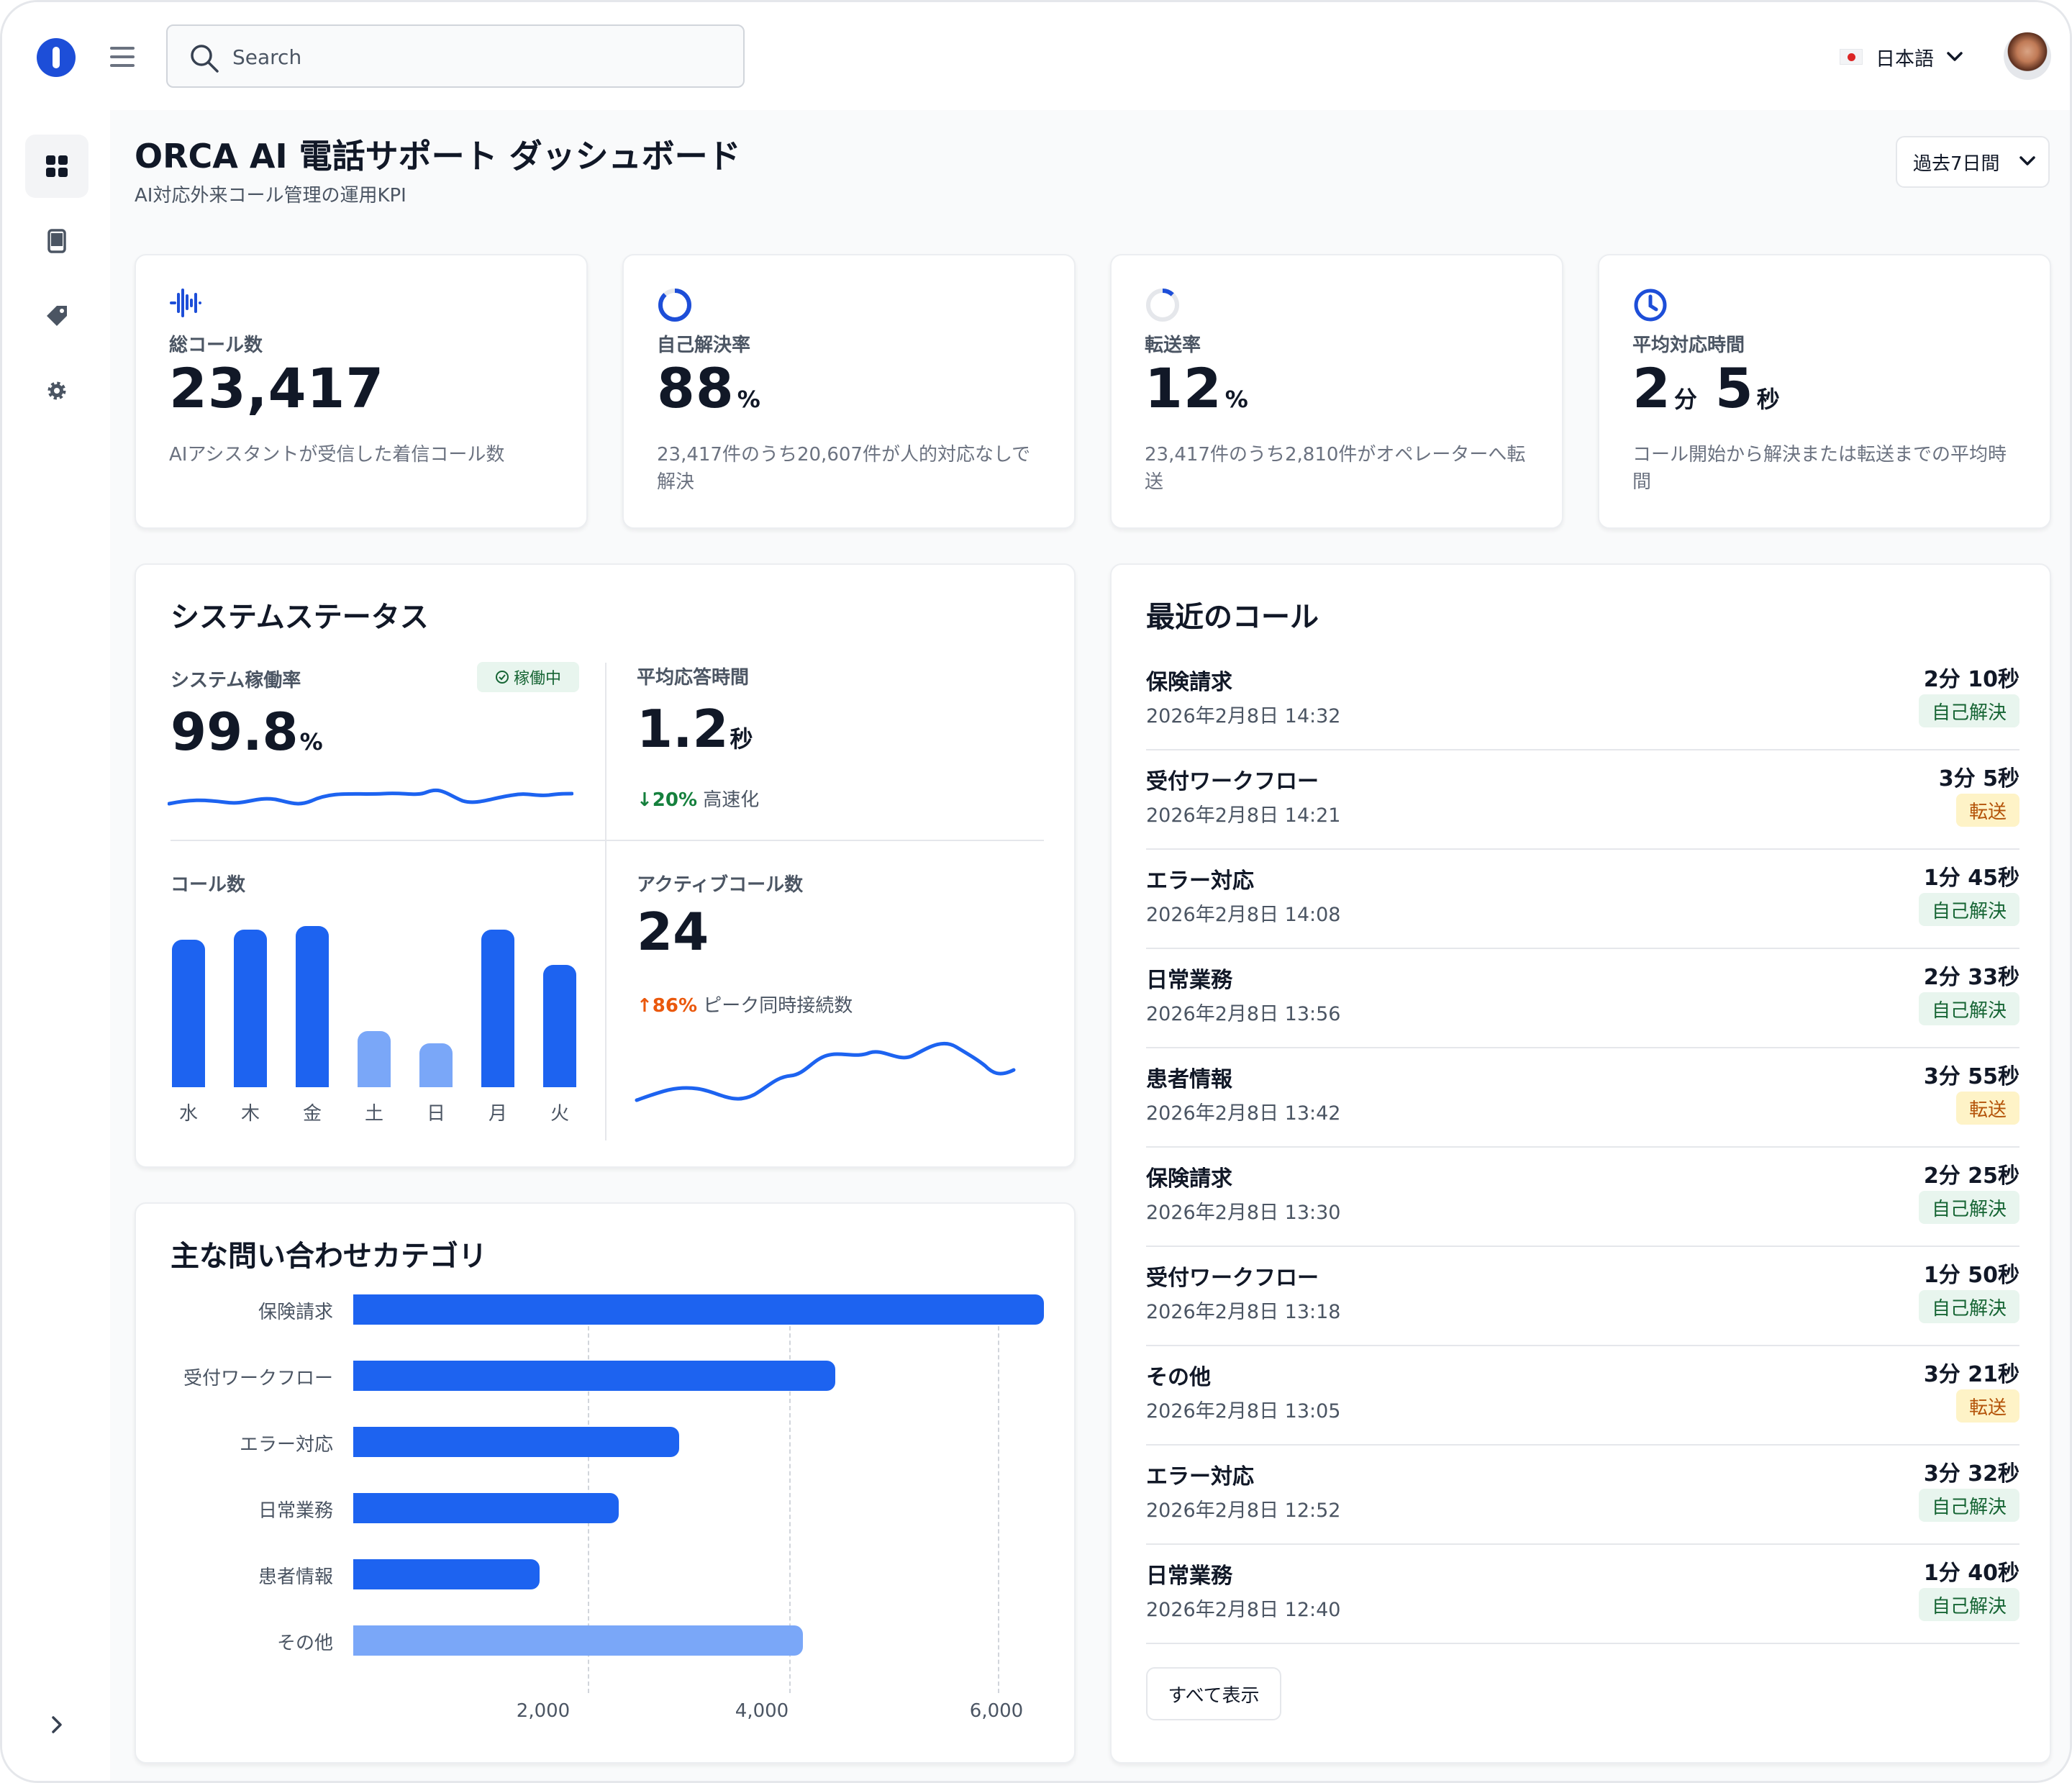 Image resolution: width=2072 pixels, height=1783 pixels. I want to click on day-label: 土, so click(374, 1114).